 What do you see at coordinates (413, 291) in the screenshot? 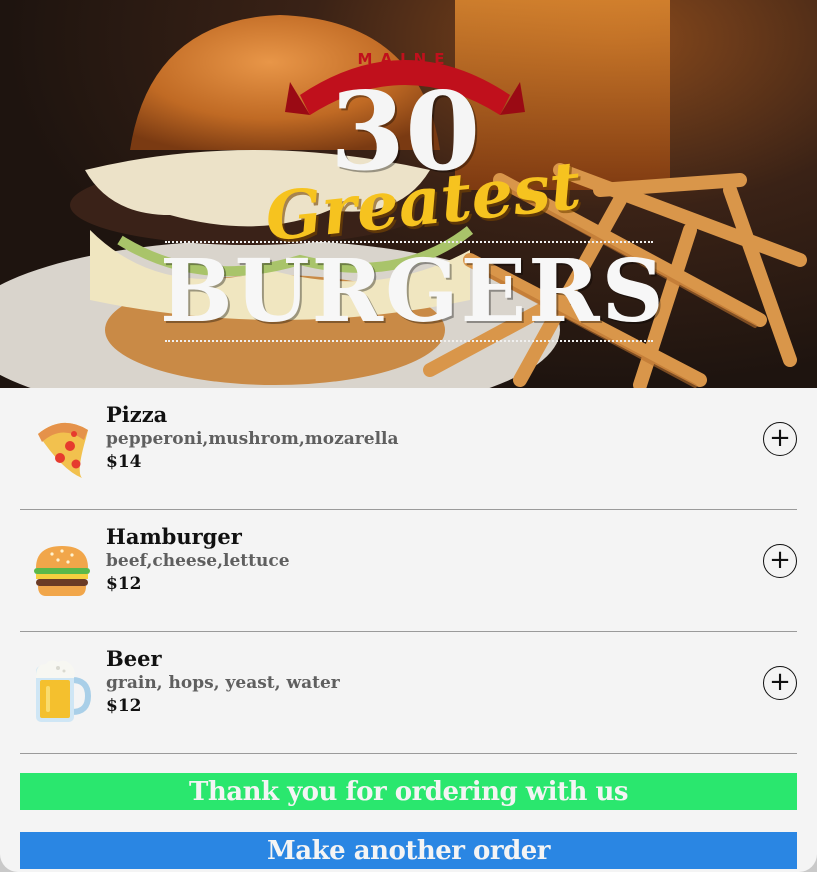
I see `title-main: BURGERS` at bounding box center [413, 291].